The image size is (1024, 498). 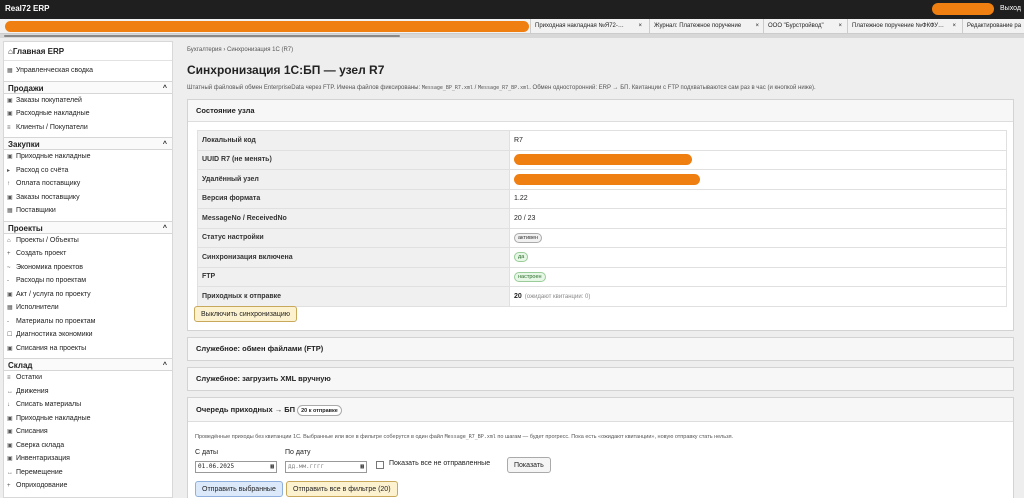 I want to click on sidebar-item: ▦ Поставщики, so click(x=88, y=211).